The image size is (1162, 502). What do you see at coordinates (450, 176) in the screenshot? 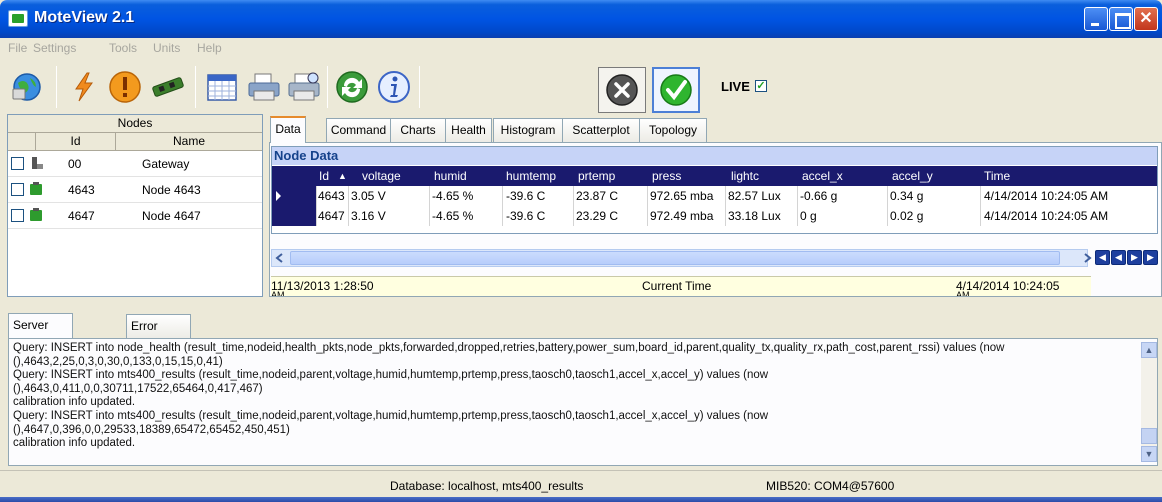
I see `col-humid: humid` at bounding box center [450, 176].